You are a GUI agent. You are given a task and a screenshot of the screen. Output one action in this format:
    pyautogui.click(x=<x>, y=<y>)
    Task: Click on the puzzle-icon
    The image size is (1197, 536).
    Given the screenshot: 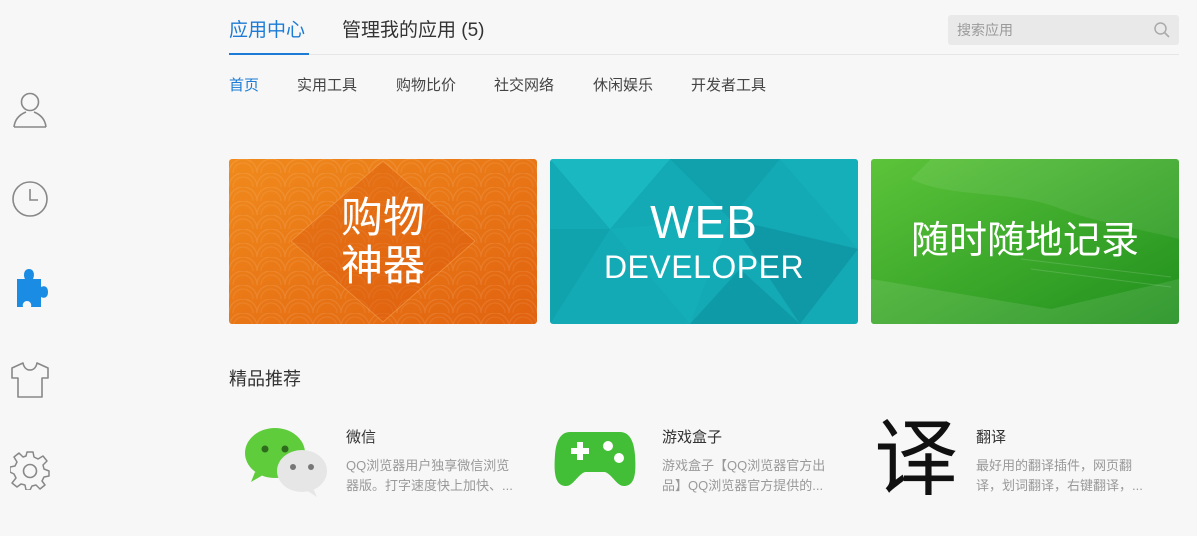 What is the action you would take?
    pyautogui.click(x=32, y=288)
    